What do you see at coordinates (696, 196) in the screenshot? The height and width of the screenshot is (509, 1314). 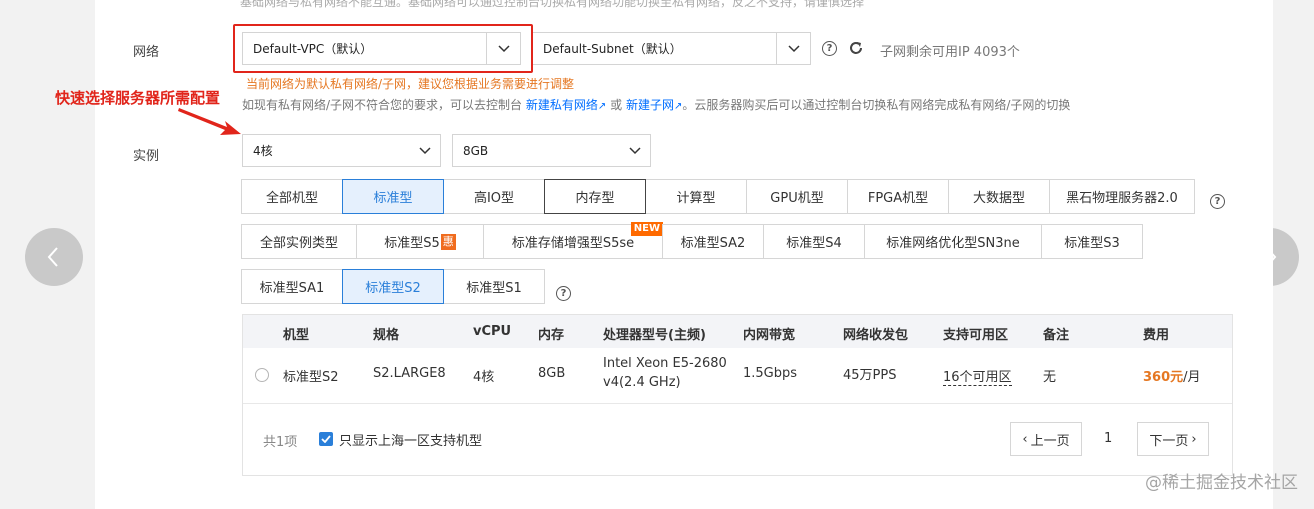 I see `family-compute: 计算型` at bounding box center [696, 196].